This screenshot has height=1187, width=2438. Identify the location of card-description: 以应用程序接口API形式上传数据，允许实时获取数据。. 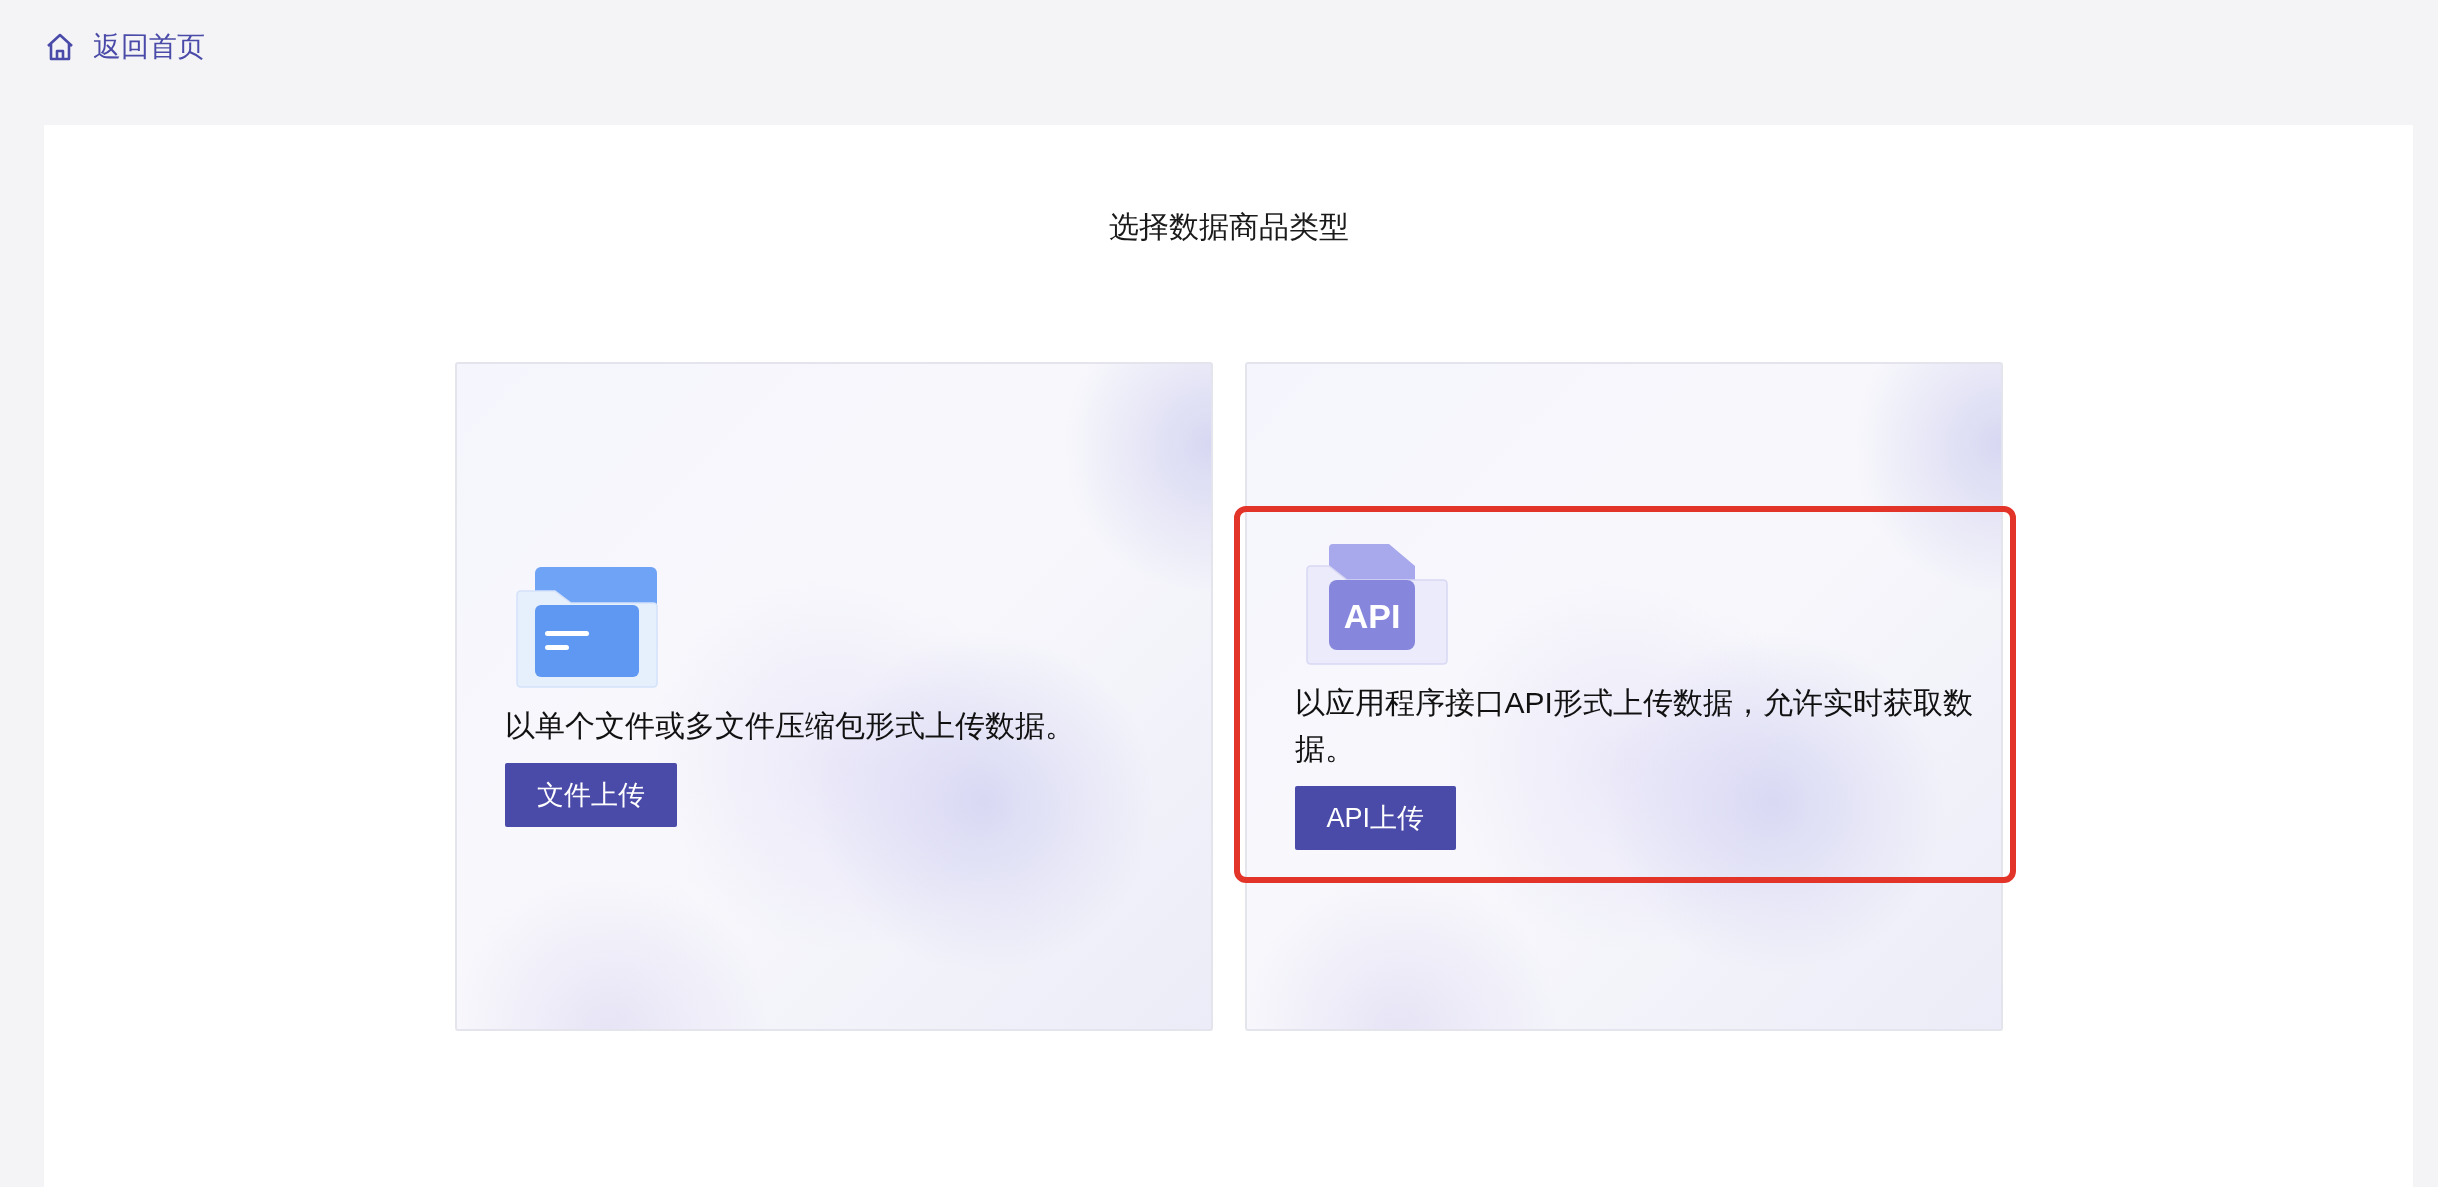
(1634, 725).